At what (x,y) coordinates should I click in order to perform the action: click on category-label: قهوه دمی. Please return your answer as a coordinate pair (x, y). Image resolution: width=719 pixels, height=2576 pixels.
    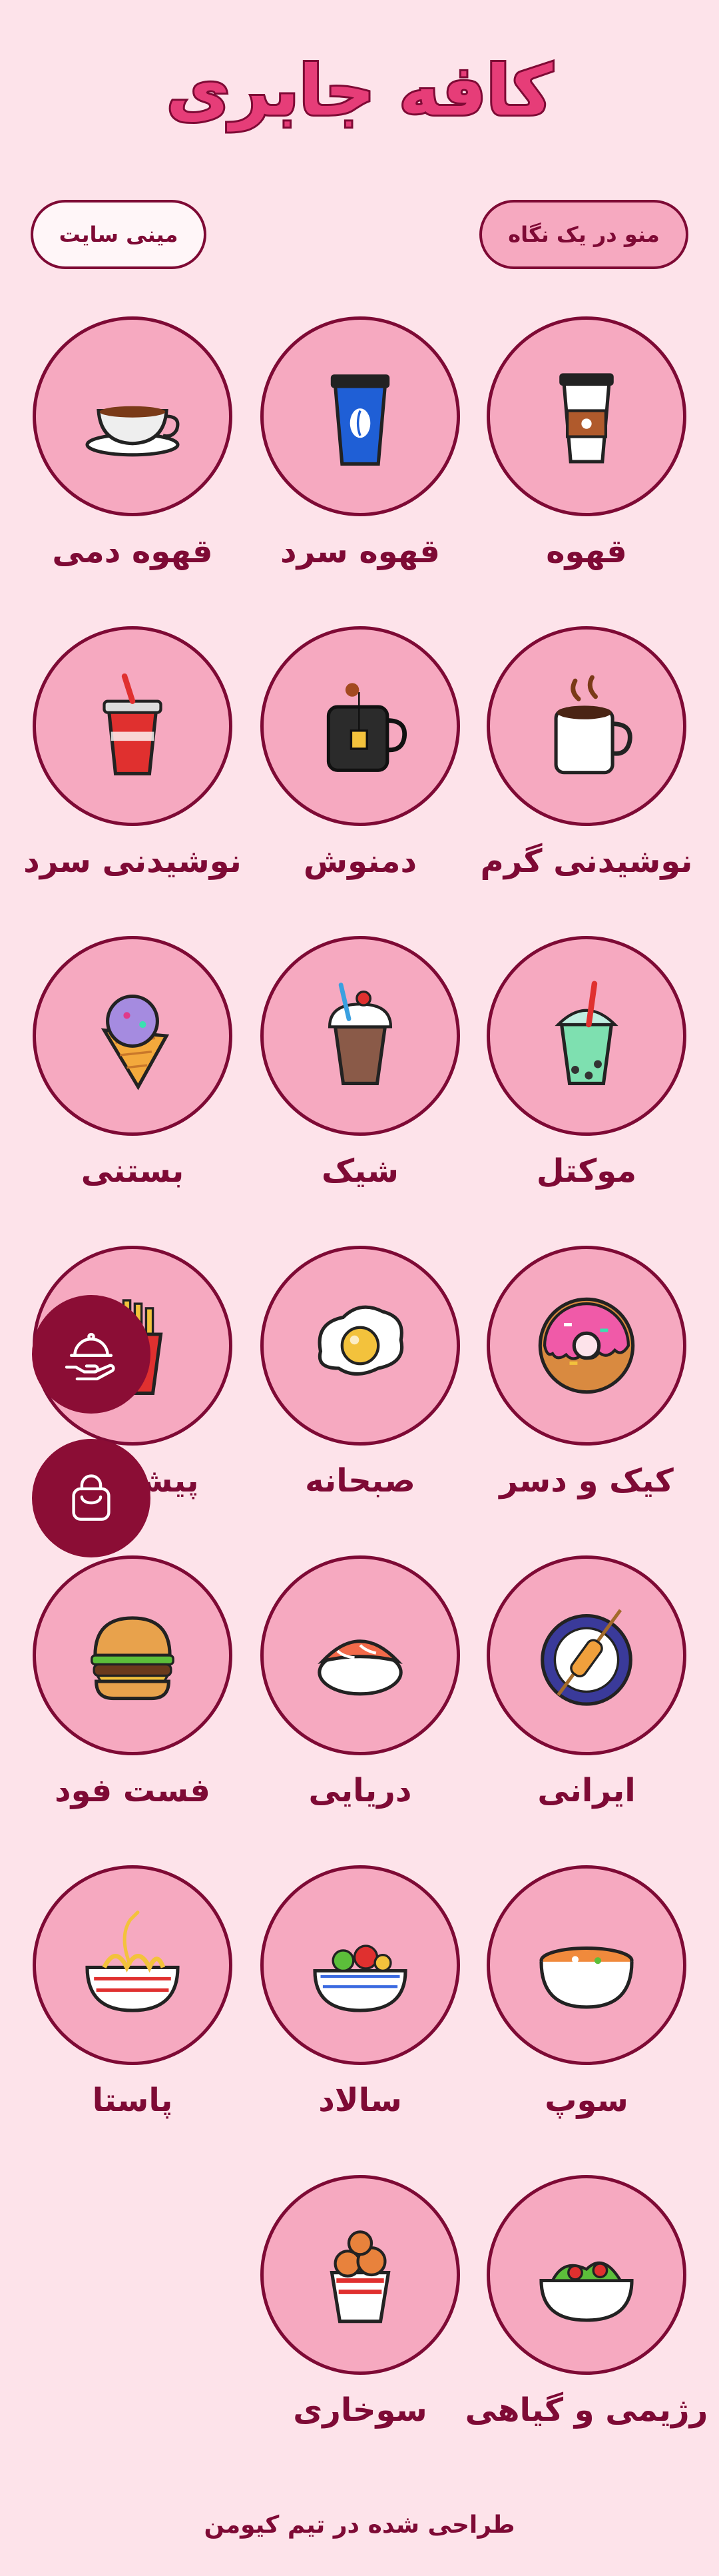
    Looking at the image, I should click on (132, 551).